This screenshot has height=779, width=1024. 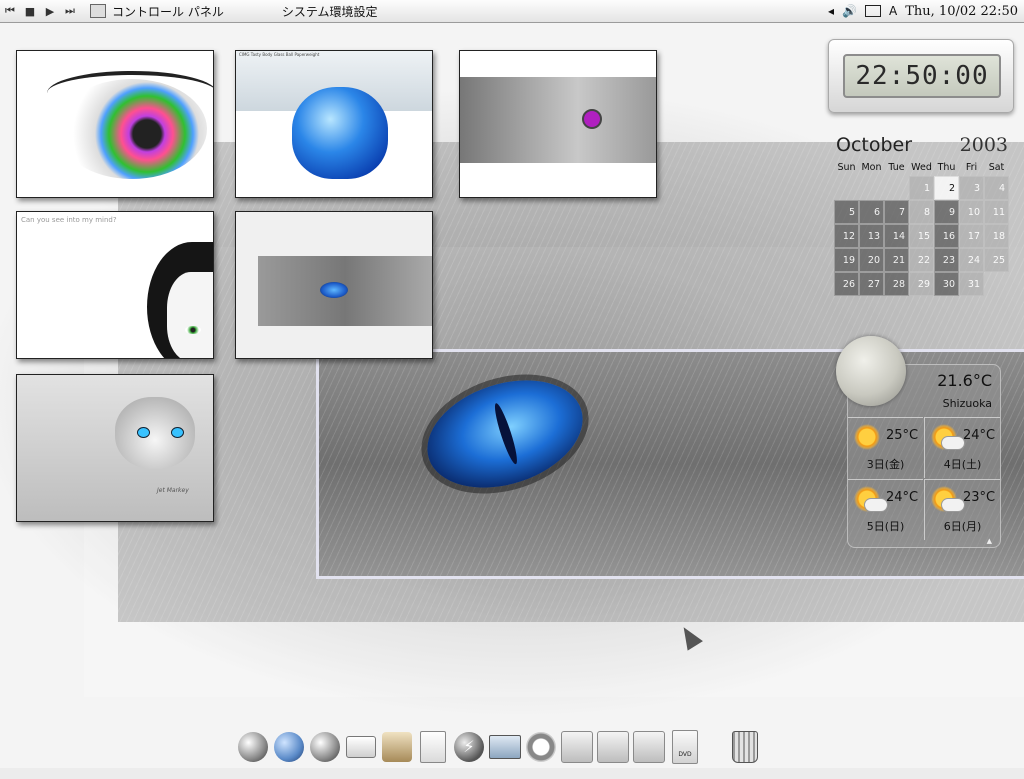 I want to click on stop-button: ■, so click(x=30, y=11).